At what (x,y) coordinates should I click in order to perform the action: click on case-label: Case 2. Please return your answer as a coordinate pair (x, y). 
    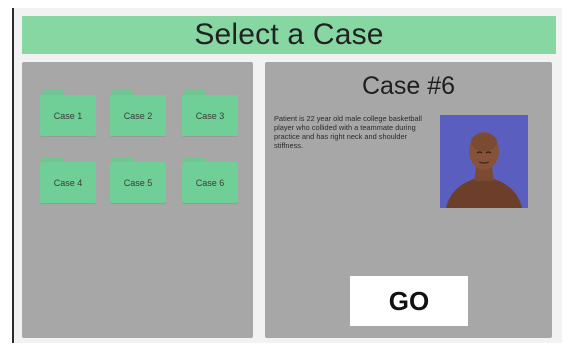
    Looking at the image, I should click on (138, 115).